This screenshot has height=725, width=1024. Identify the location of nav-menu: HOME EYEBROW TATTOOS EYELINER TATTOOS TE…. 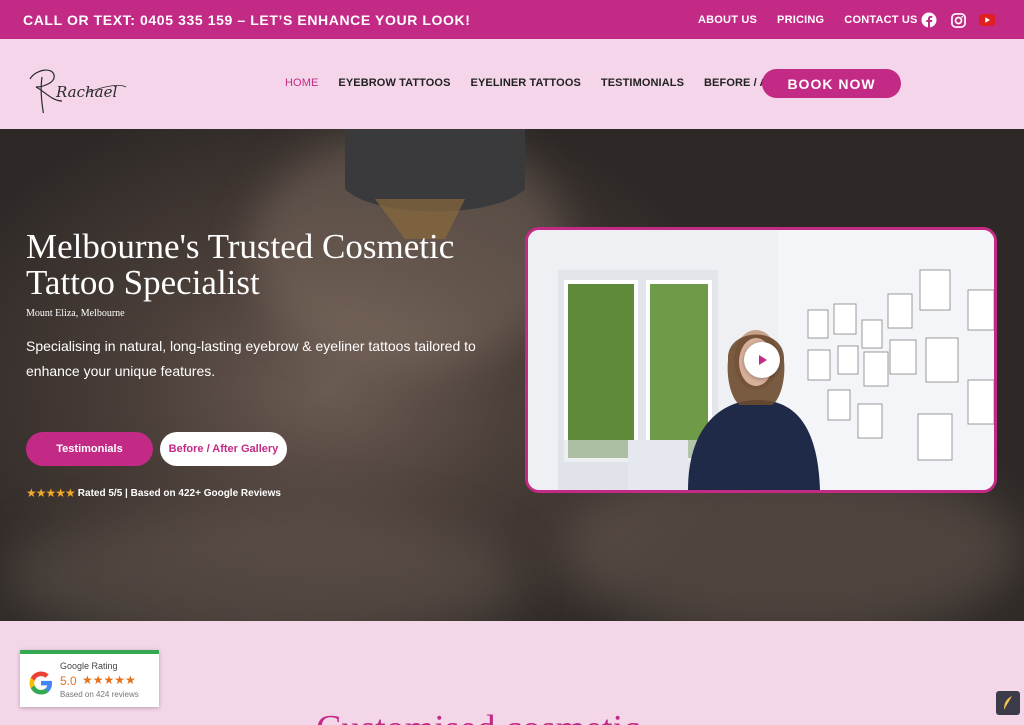
(541, 83).